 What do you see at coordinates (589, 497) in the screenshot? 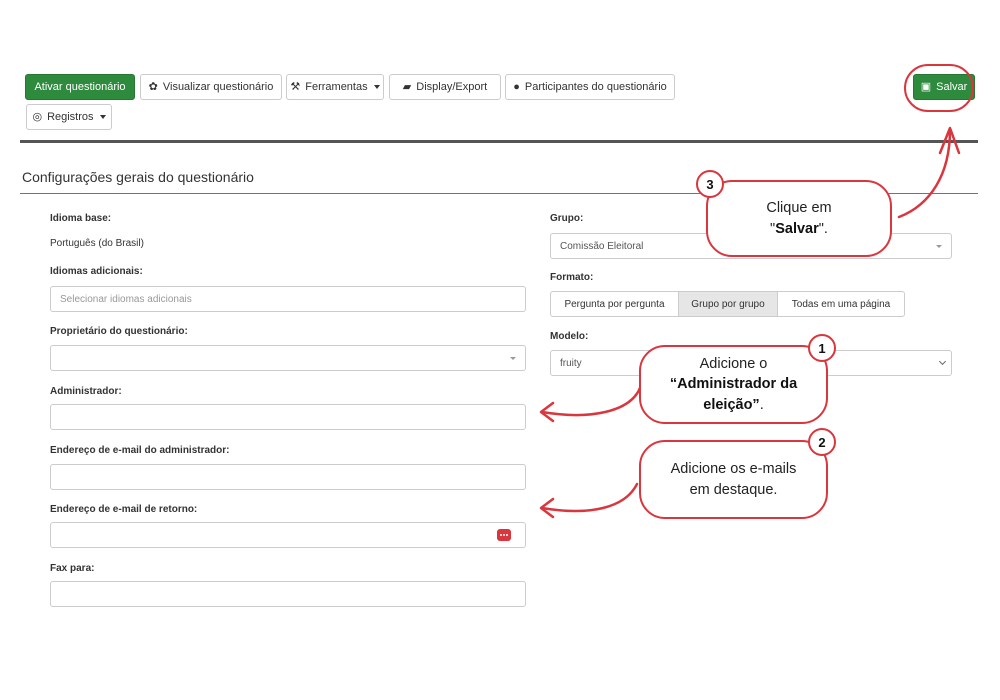
I see `arrow-to-emails` at bounding box center [589, 497].